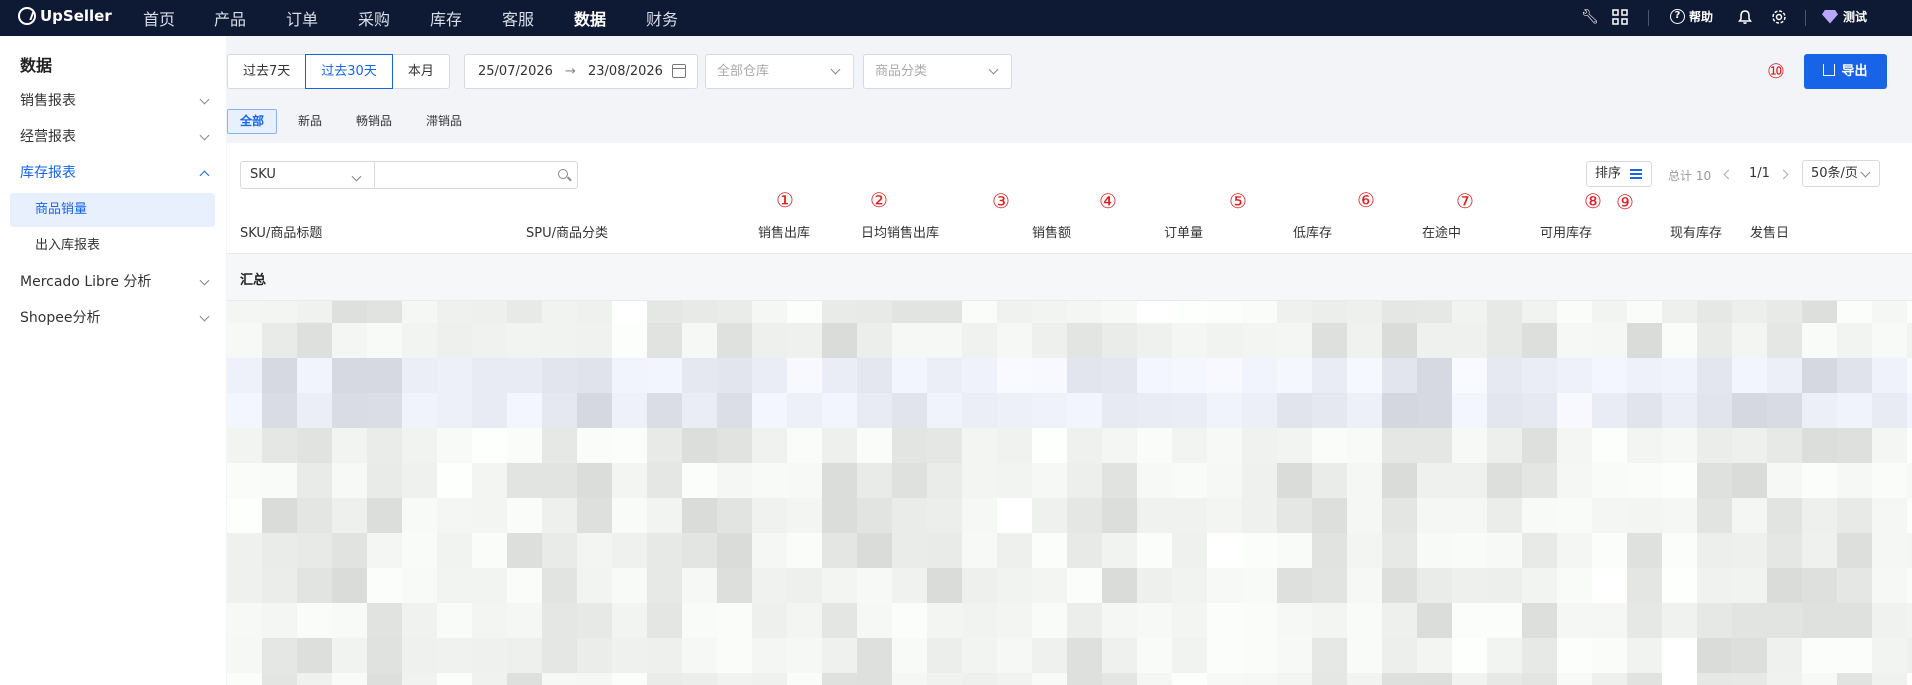 The height and width of the screenshot is (685, 1912). What do you see at coordinates (1312, 231) in the screenshot?
I see `column-header-low-stock: 低库存` at bounding box center [1312, 231].